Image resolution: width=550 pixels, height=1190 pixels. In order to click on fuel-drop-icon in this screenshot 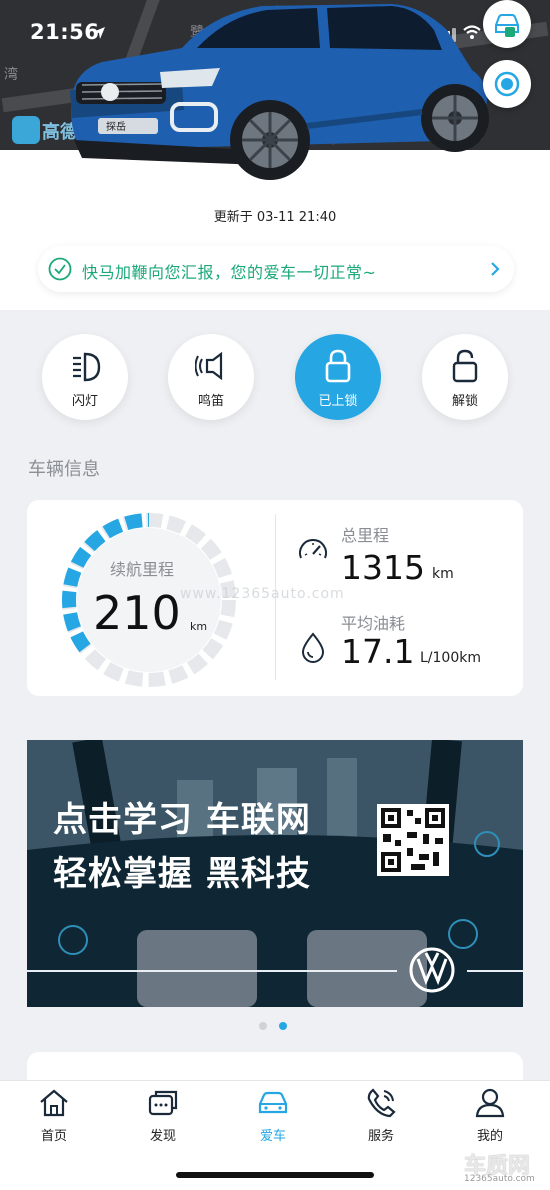, I will do `click(313, 647)`.